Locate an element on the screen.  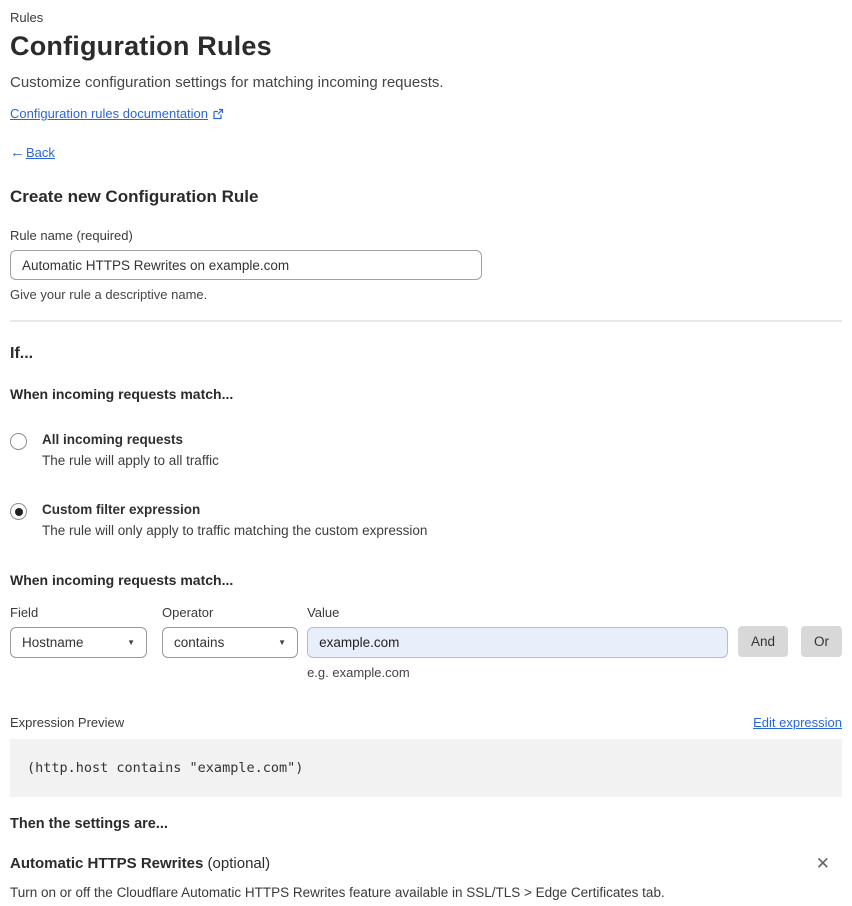
expression-preview-code: (http.host contains "example.com") is located at coordinates (426, 768).